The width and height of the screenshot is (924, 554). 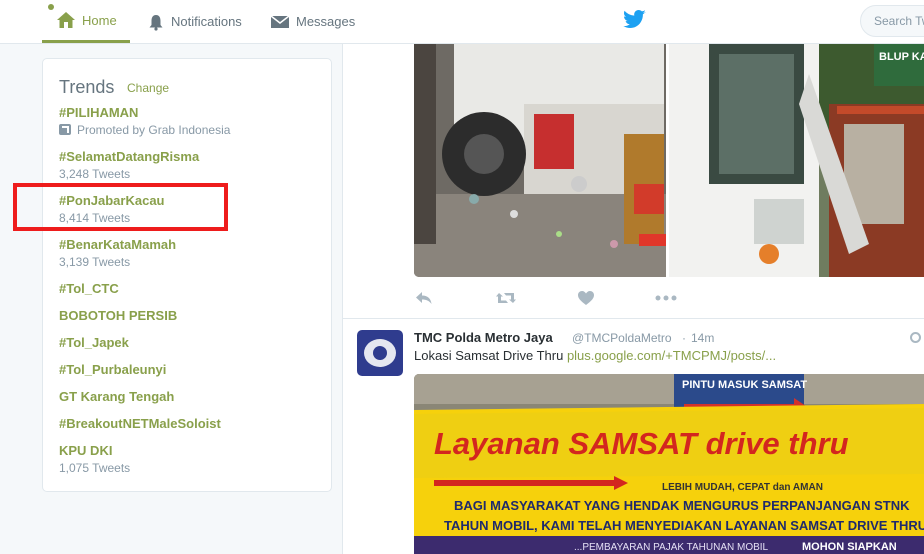 I want to click on photo-sign-text: BLUP KARAWAN, so click(x=901, y=57).